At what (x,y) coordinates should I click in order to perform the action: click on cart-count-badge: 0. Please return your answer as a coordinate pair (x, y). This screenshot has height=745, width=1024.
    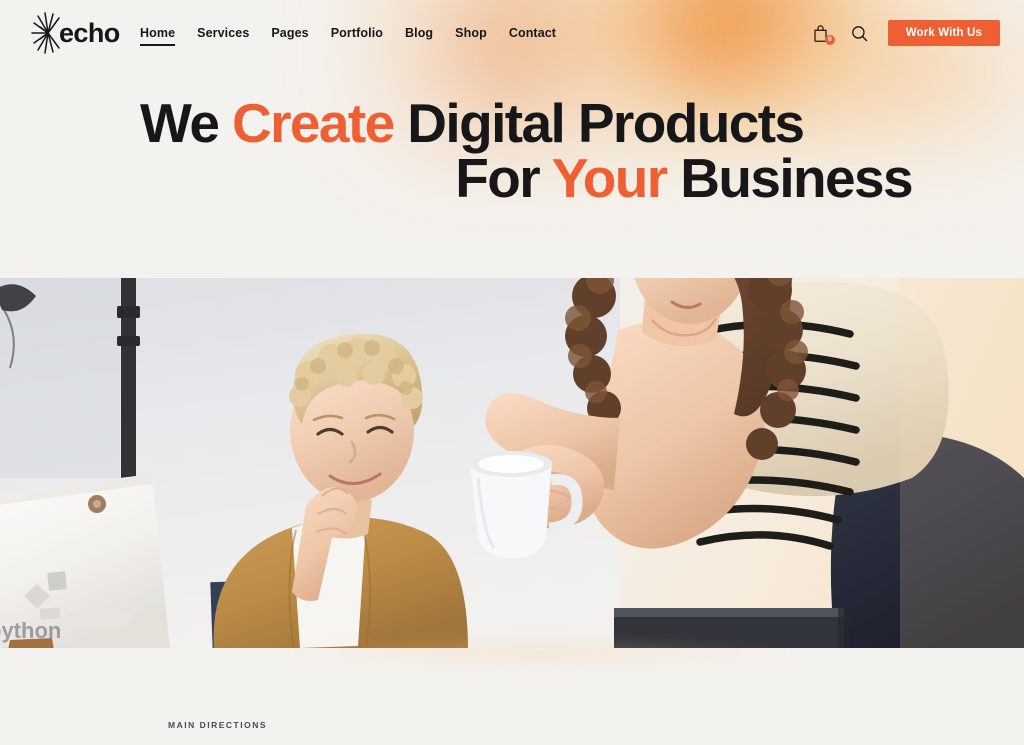
    Looking at the image, I should click on (829, 40).